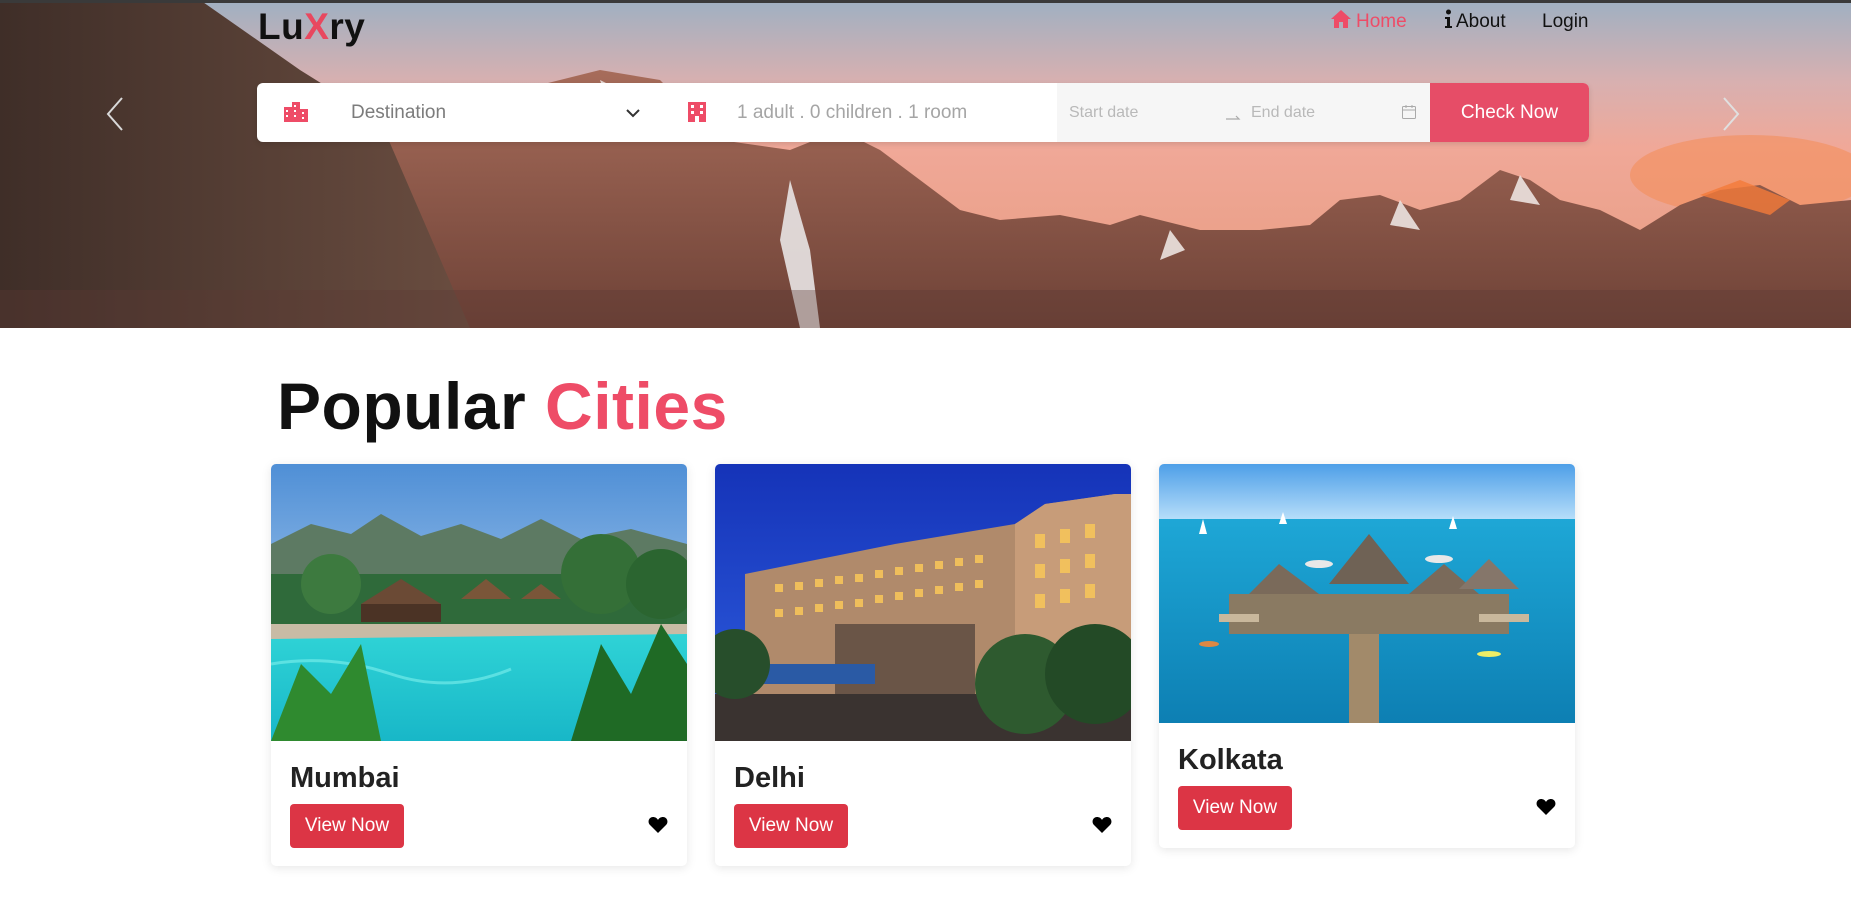 The image size is (1851, 918). I want to click on section-title-main: Popular, so click(402, 406).